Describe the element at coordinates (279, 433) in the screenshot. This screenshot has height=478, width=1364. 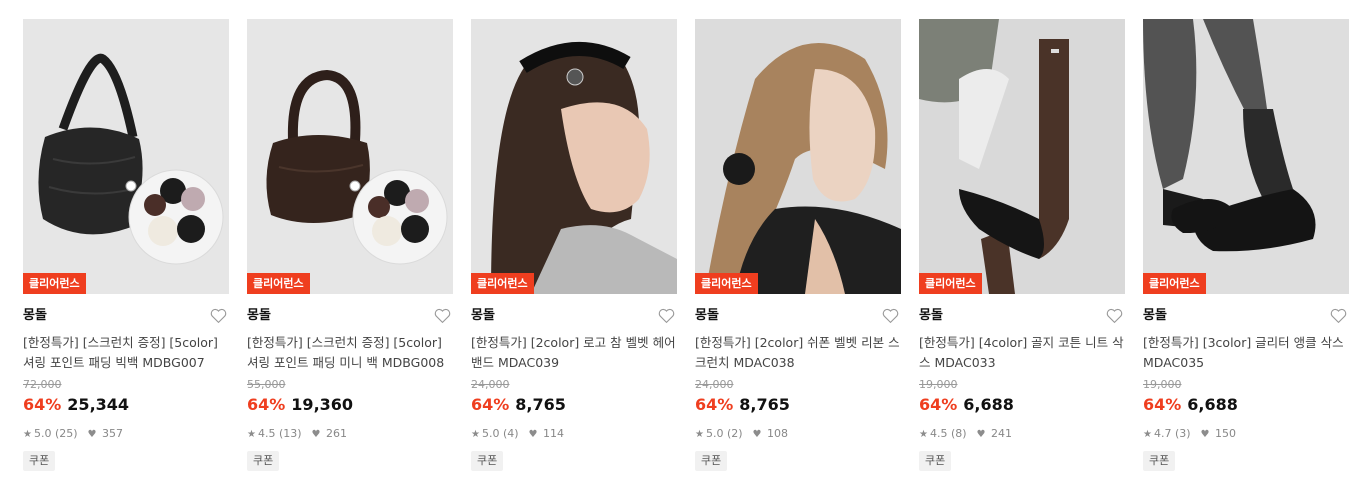
I see `rating: 4.5 (13)` at that location.